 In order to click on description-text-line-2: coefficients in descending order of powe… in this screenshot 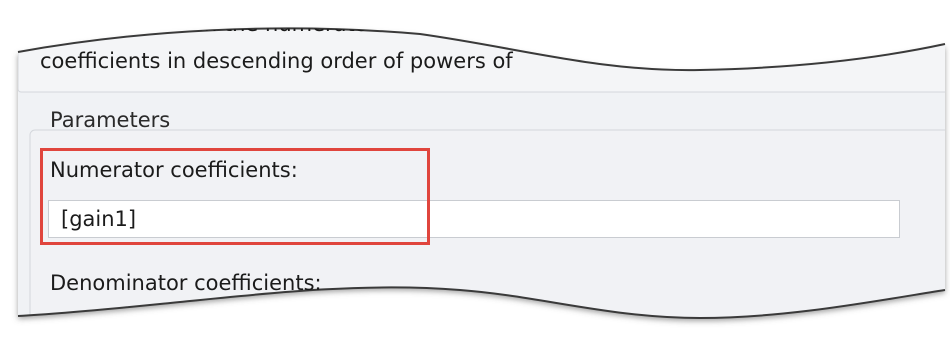, I will do `click(276, 61)`.